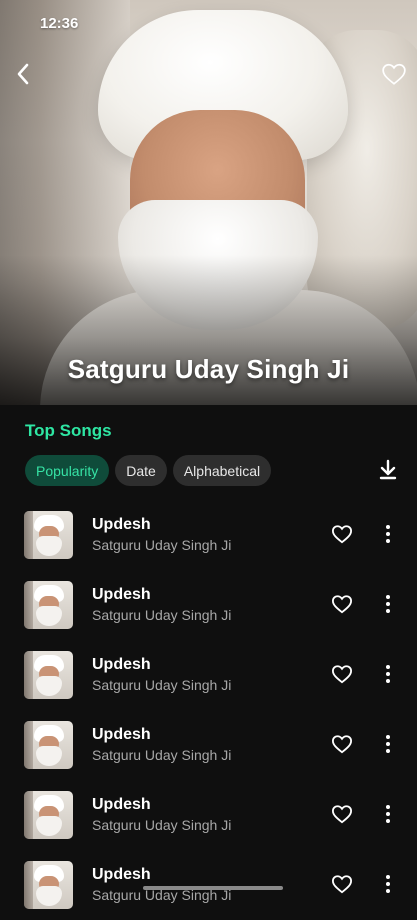  I want to click on sort-chips: Popularity Date Alphabetical, so click(148, 470).